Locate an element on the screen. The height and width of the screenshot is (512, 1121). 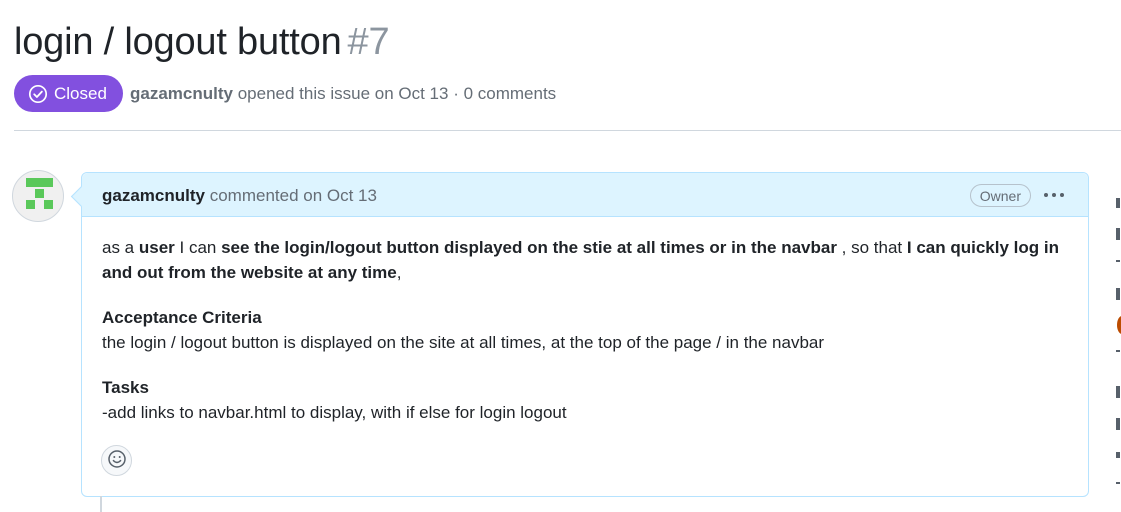
story-role: user is located at coordinates (156, 247).